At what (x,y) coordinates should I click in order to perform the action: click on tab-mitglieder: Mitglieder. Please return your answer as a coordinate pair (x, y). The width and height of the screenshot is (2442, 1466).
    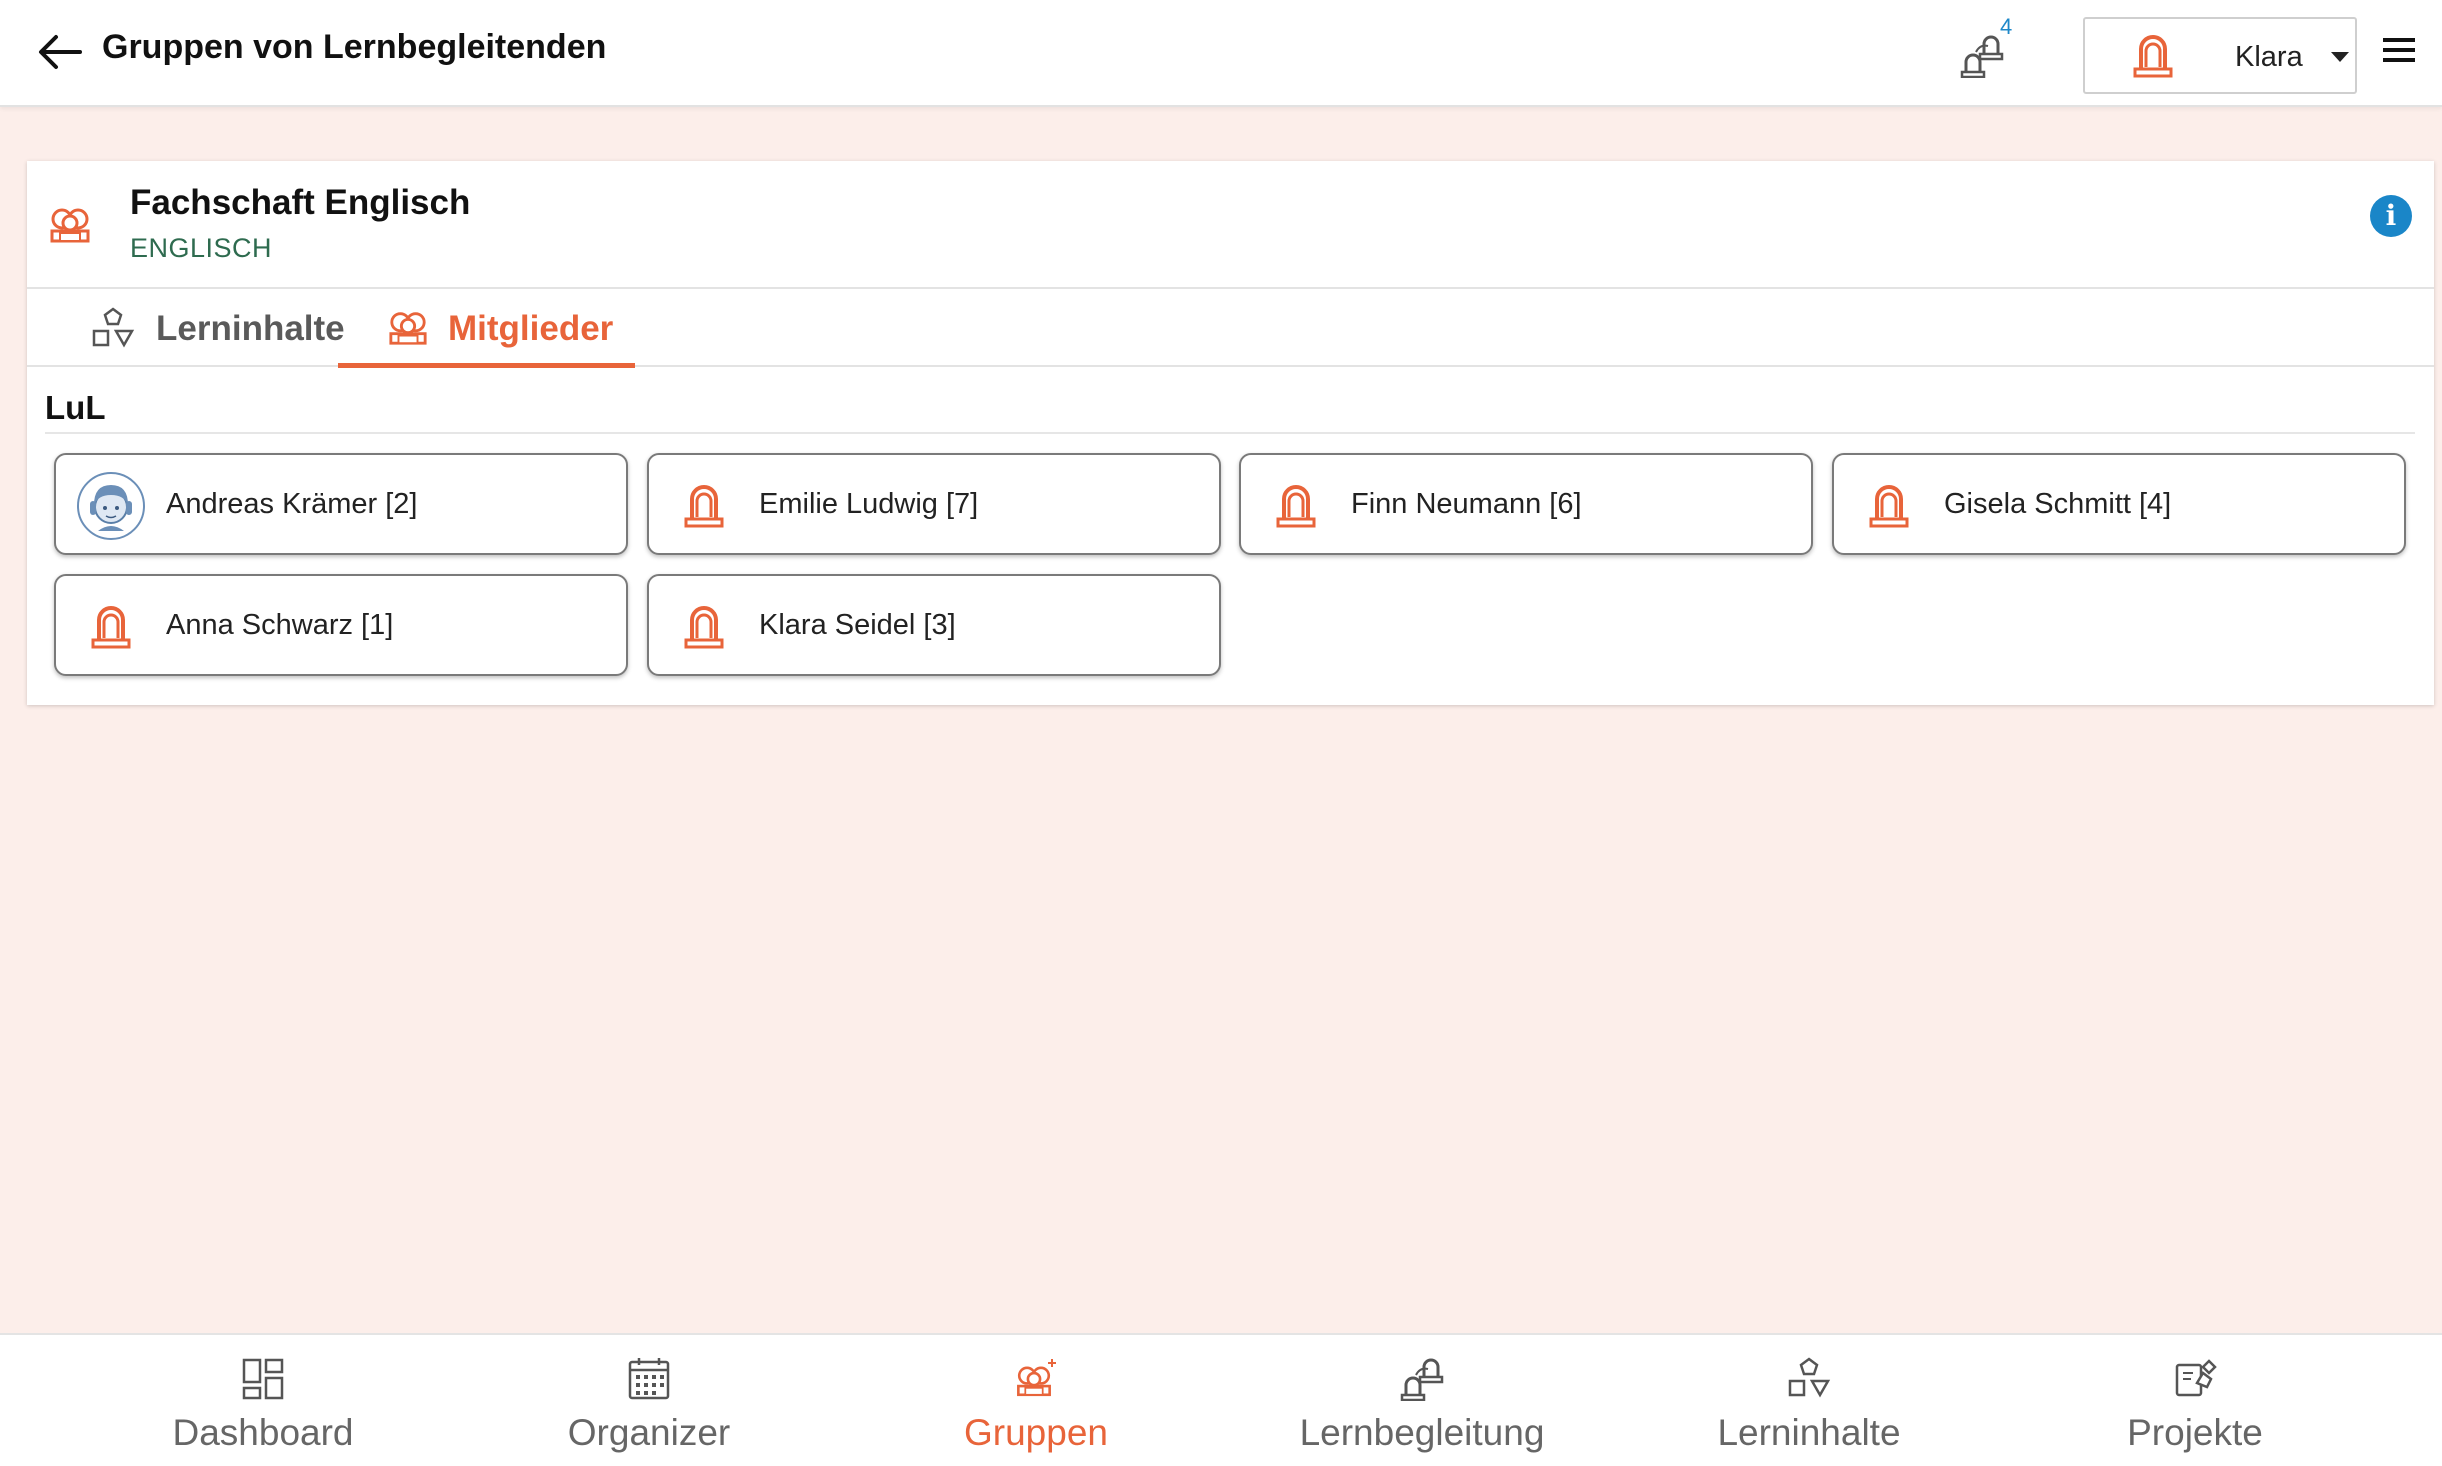
    Looking at the image, I should click on (486, 328).